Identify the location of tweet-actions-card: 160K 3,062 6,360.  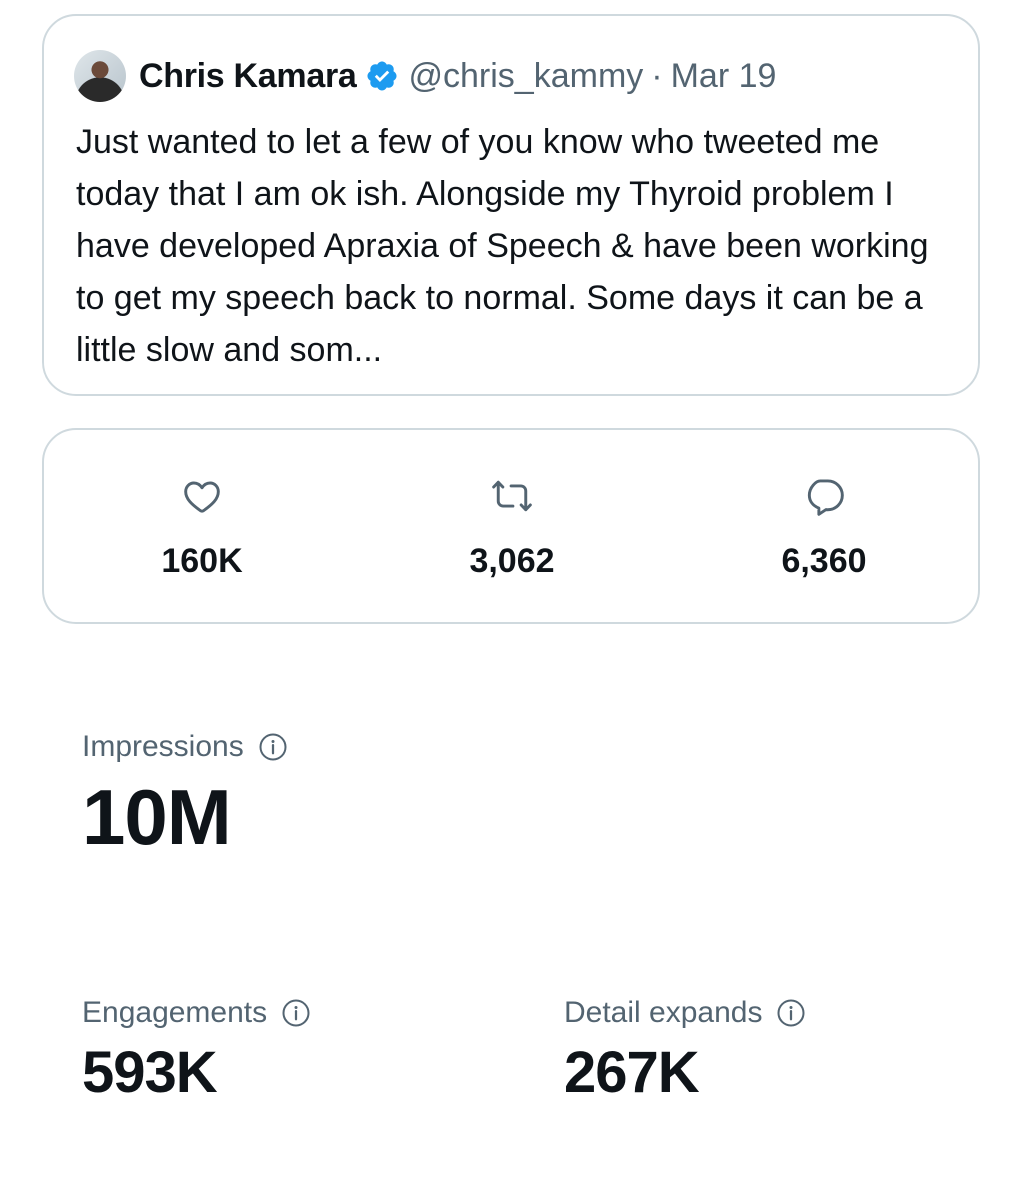
(511, 526).